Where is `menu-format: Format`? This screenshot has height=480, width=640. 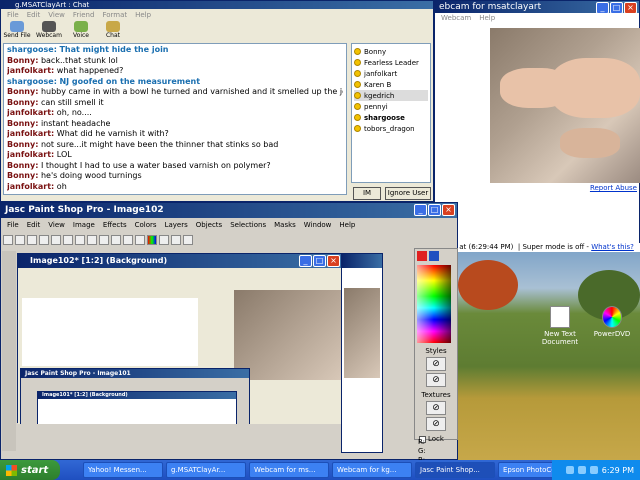 menu-format: Format is located at coordinates (114, 15).